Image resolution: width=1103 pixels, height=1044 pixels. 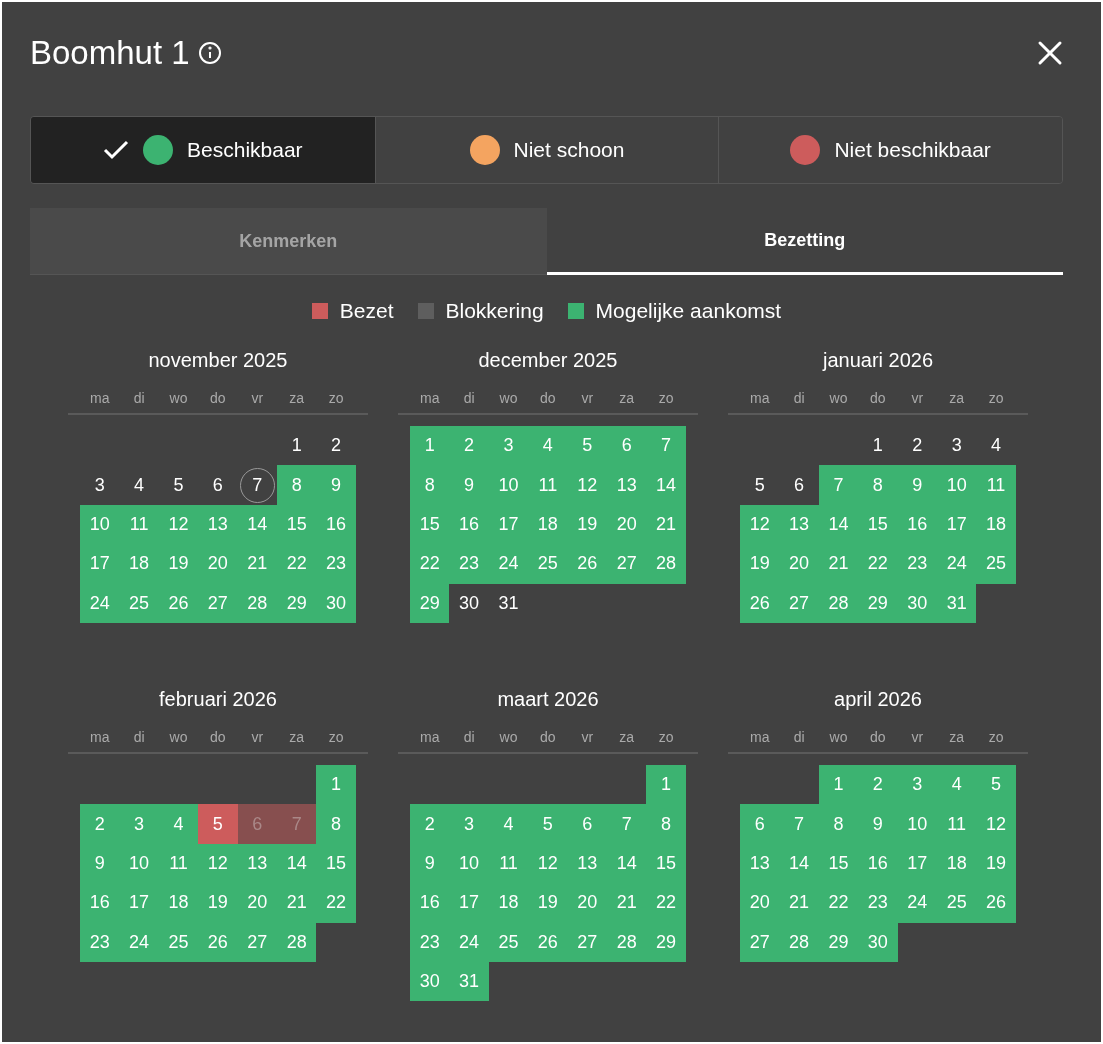 I want to click on close-icon, so click(x=1050, y=53).